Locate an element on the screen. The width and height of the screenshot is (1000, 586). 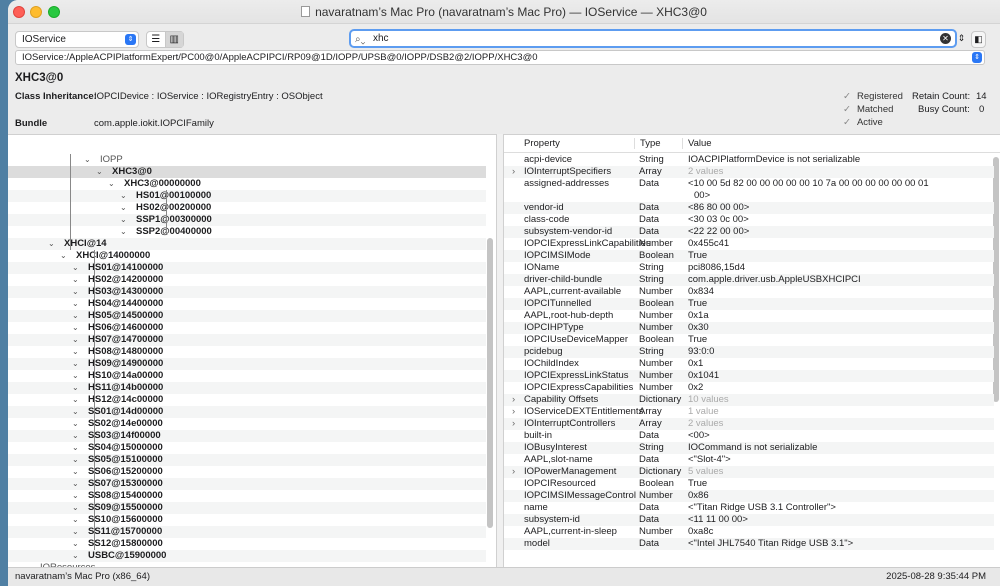
tree-row: ⌄ SS05@15100000 is located at coordinates (247, 460).